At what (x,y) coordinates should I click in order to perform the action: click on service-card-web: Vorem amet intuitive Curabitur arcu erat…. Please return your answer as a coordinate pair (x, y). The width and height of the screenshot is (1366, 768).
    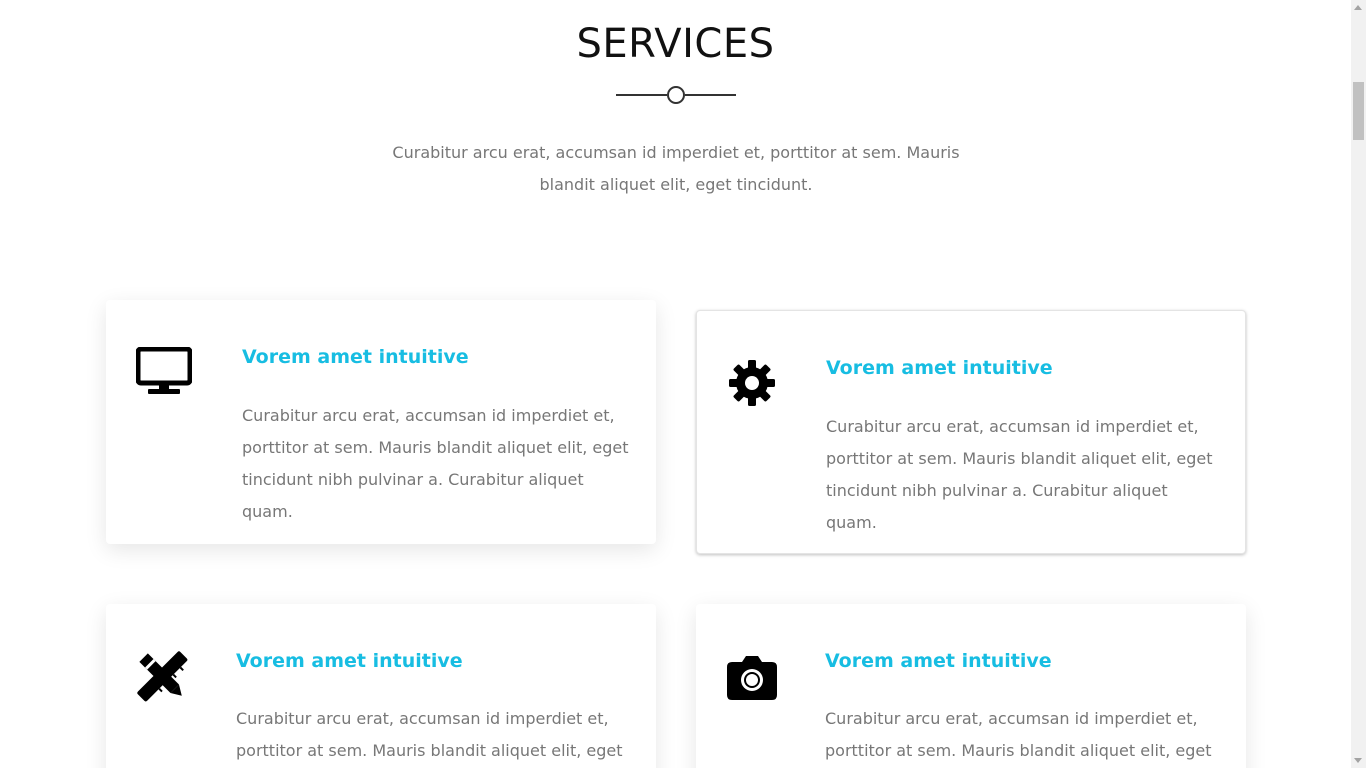
    Looking at the image, I should click on (381, 422).